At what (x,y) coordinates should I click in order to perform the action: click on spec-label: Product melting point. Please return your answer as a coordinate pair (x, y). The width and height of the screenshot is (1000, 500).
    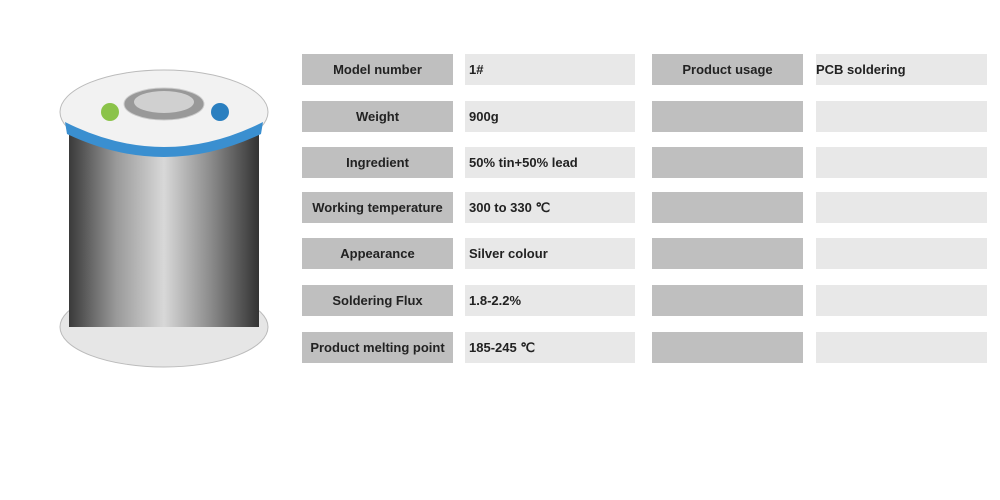
    Looking at the image, I should click on (377, 347).